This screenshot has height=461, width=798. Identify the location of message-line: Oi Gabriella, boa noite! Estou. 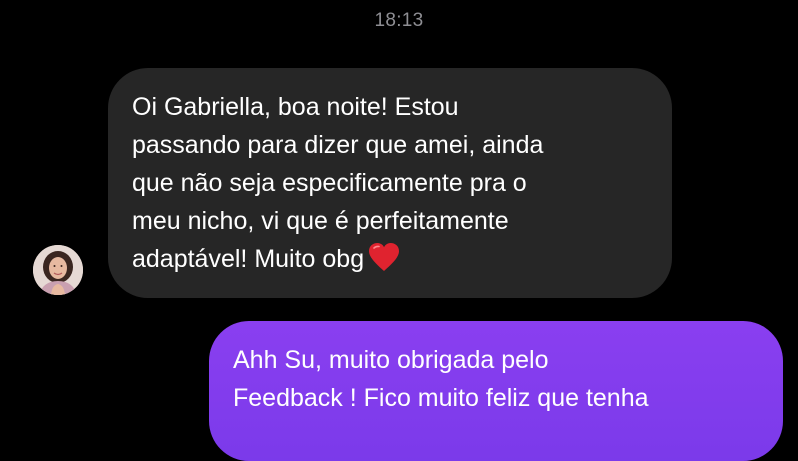
(295, 107).